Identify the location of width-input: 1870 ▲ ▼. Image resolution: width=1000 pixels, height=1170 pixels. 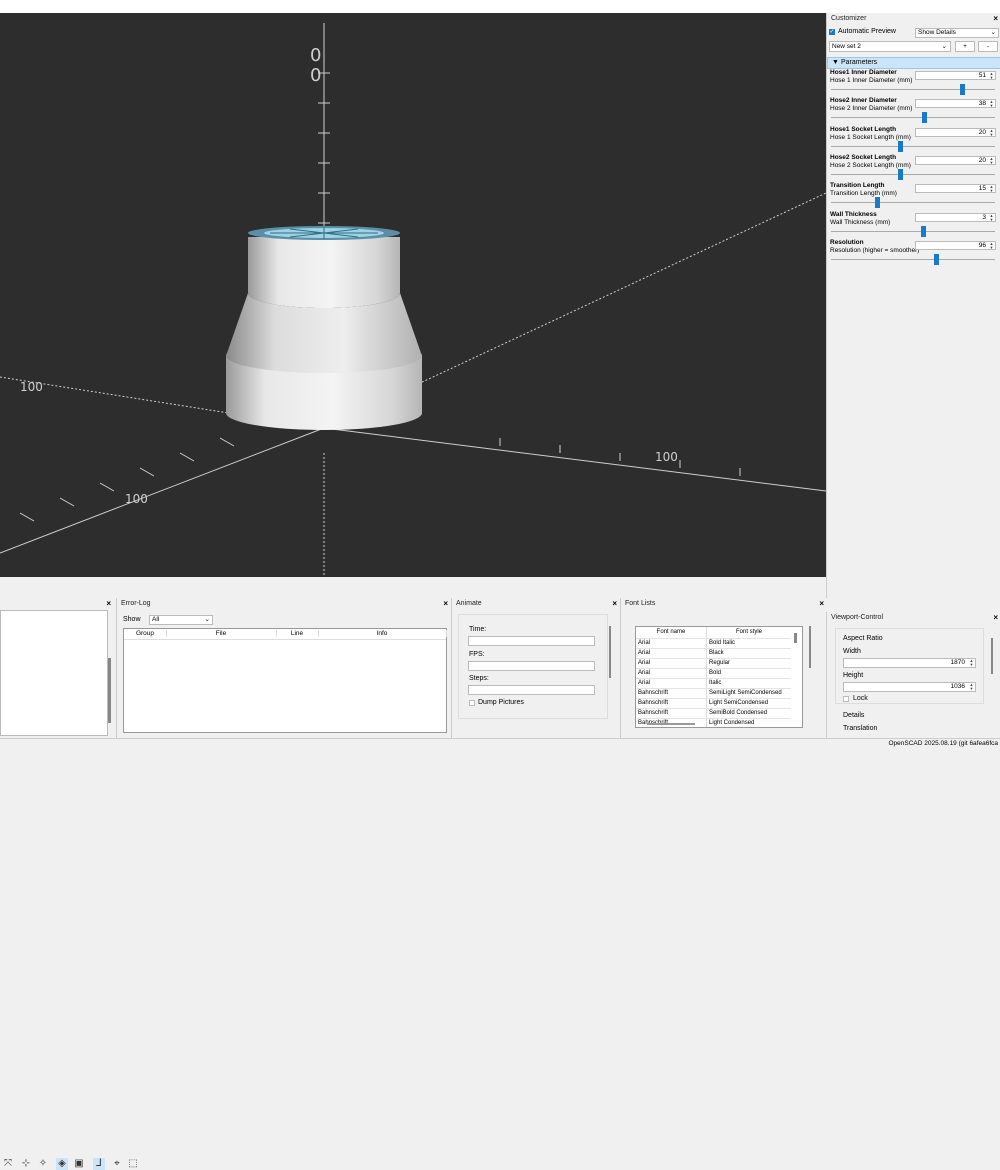
(909, 663).